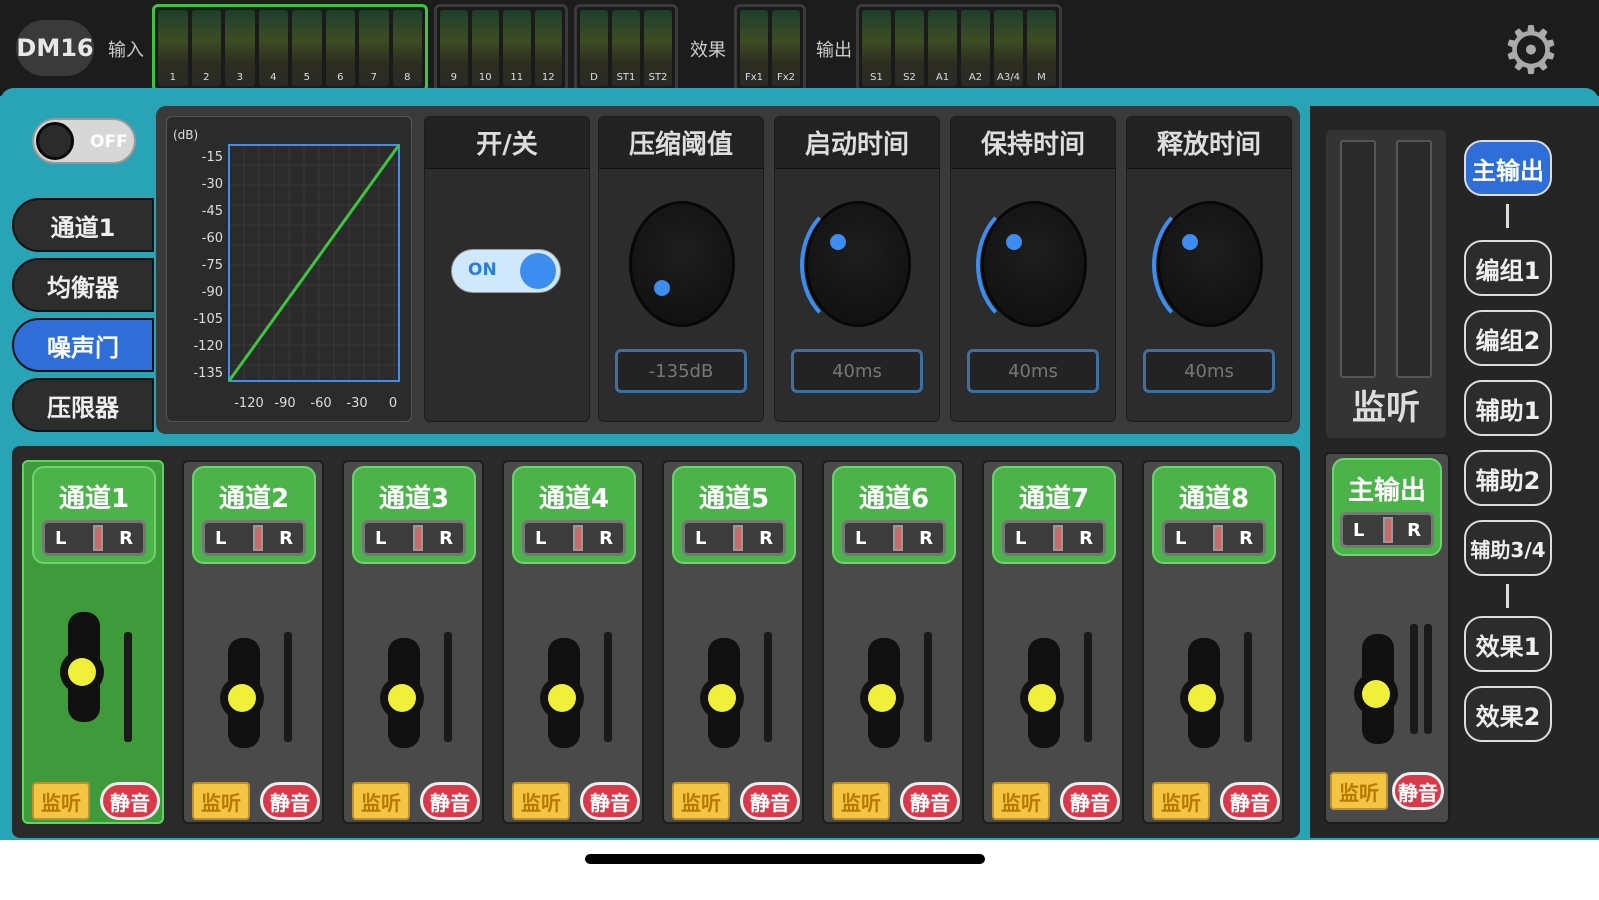  I want to click on attack-knob, so click(855, 265).